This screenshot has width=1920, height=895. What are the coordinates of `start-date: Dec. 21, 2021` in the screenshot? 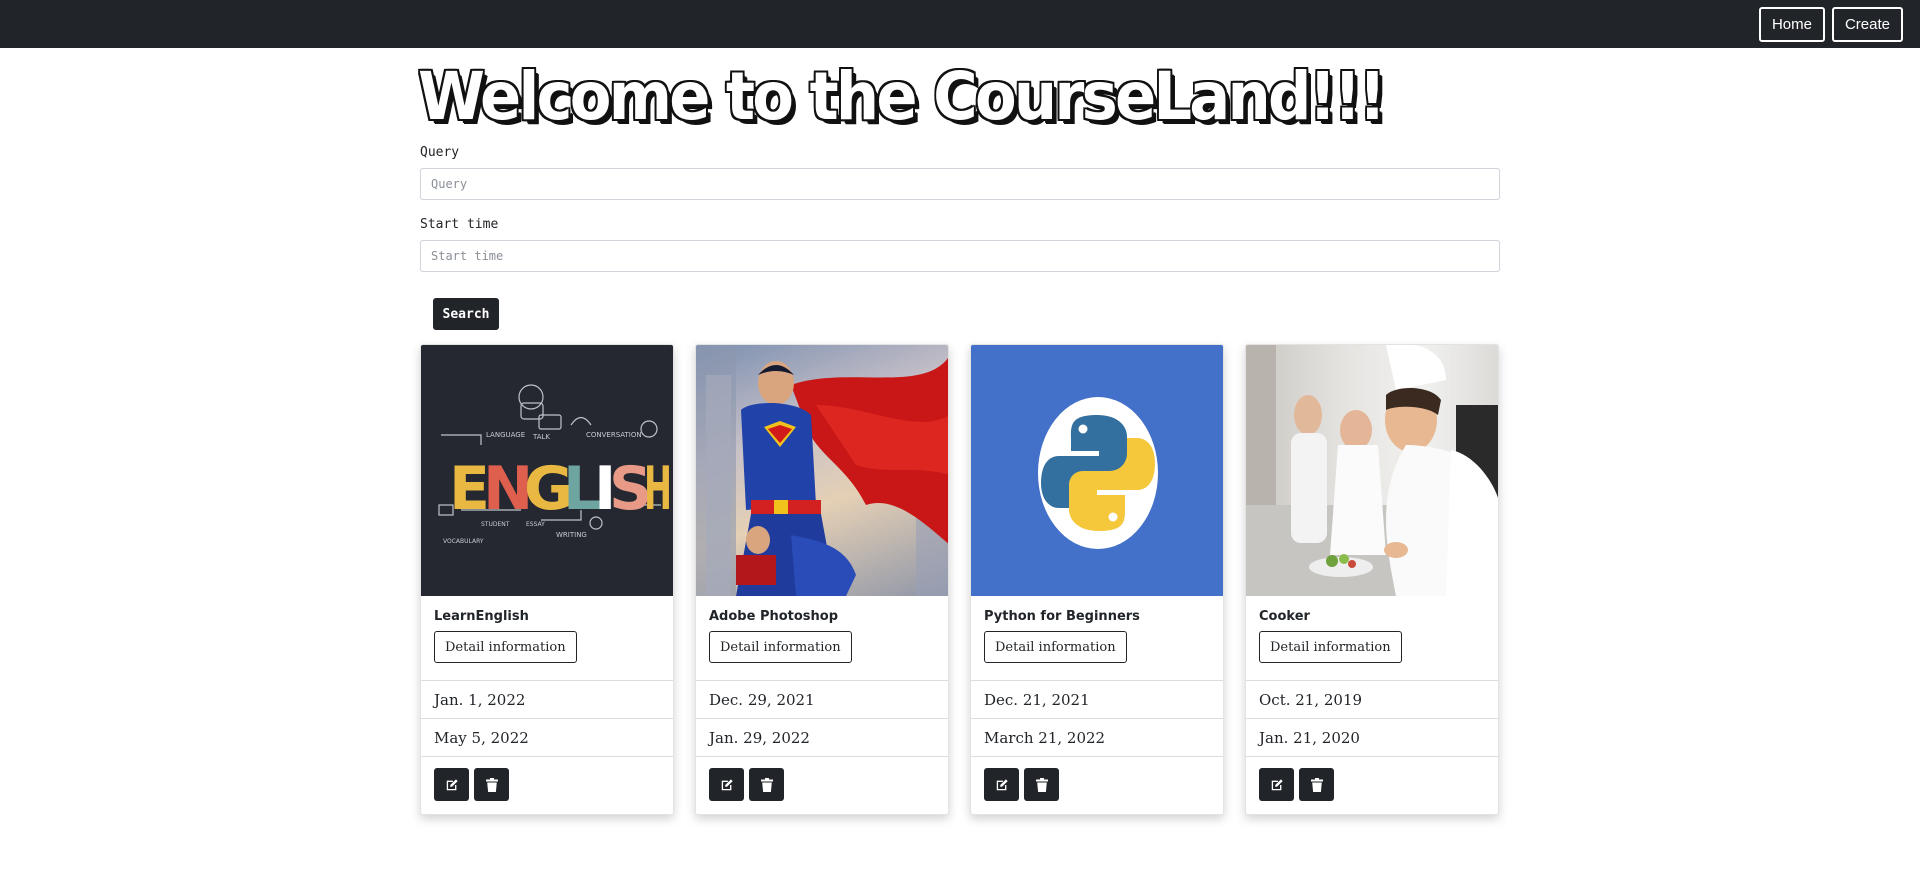 It's located at (1097, 699).